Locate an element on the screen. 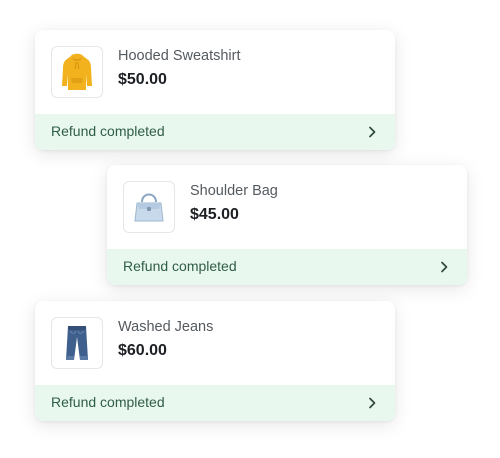 Image resolution: width=500 pixels, height=458 pixels. handbag-icon is located at coordinates (149, 207).